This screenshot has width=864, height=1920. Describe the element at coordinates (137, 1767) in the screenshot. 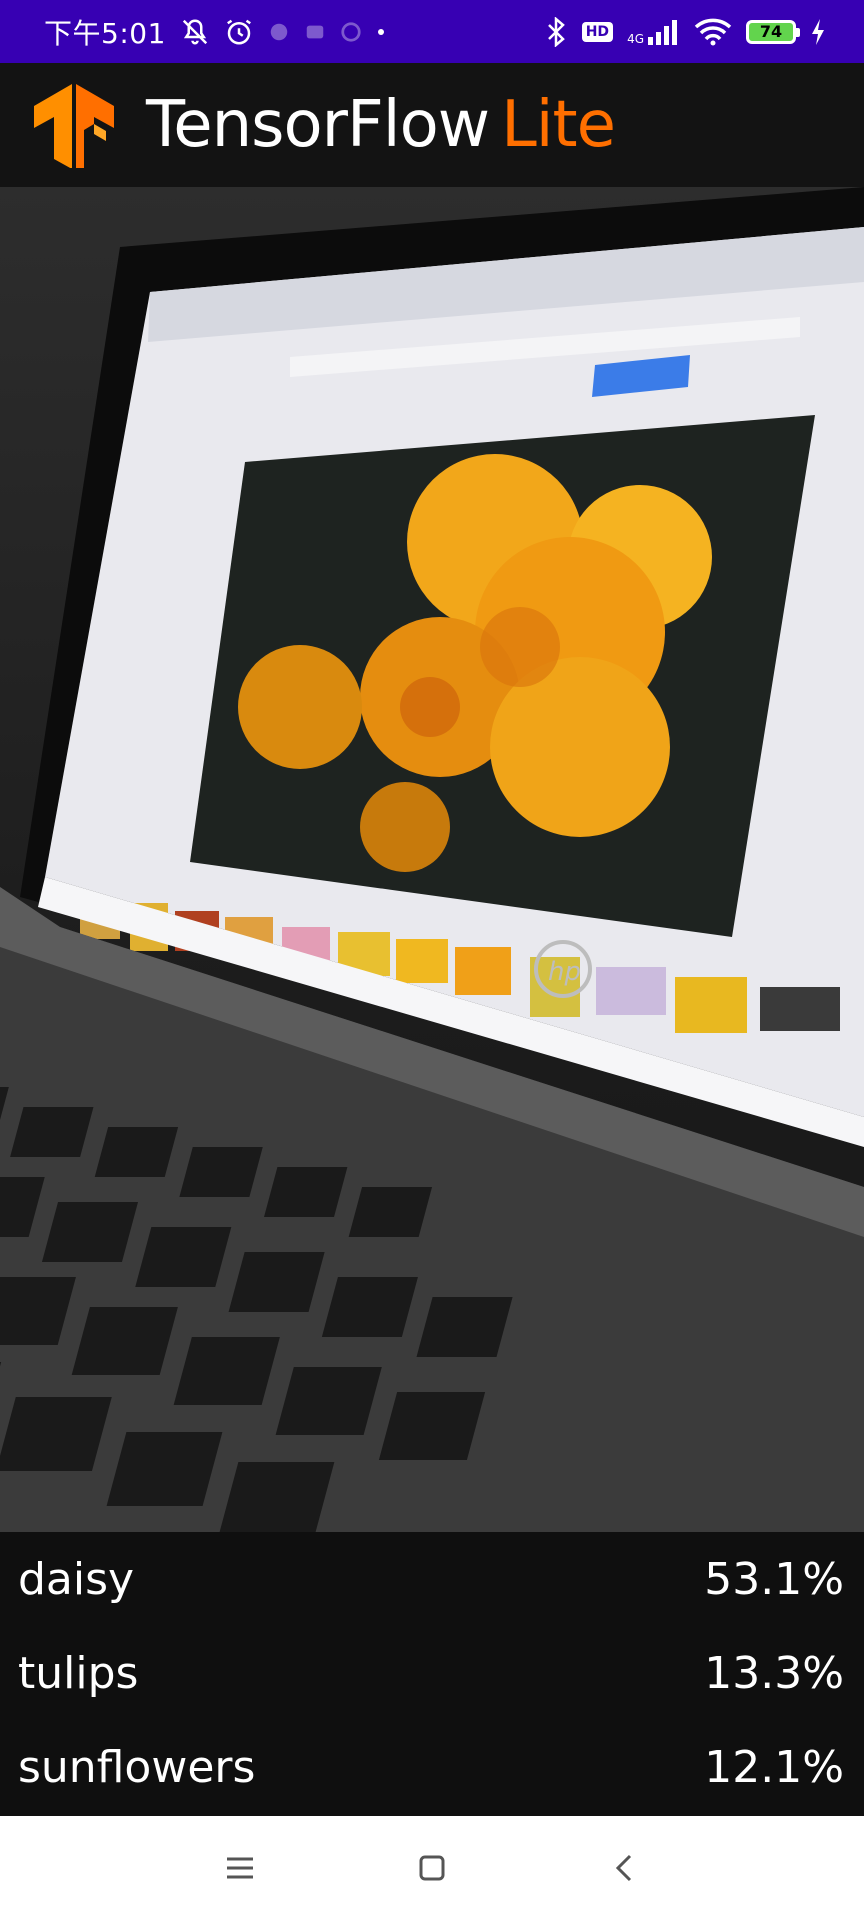

I see `result-label: sunflowers` at that location.